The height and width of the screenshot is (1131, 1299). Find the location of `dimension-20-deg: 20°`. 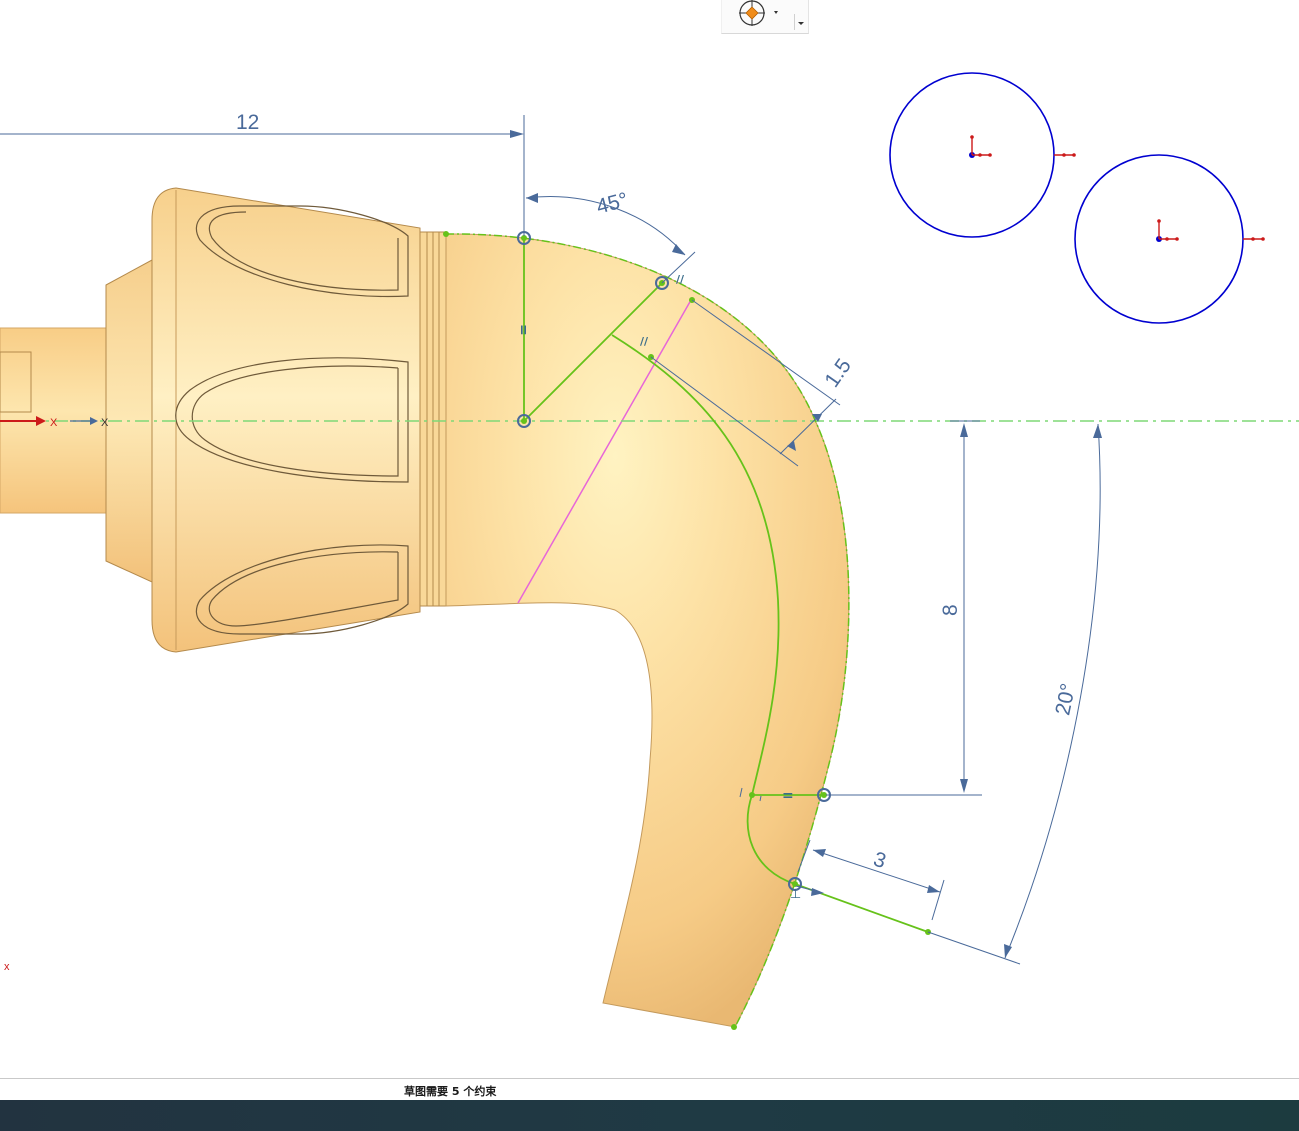

dimension-20-deg: 20° is located at coordinates (1065, 699).